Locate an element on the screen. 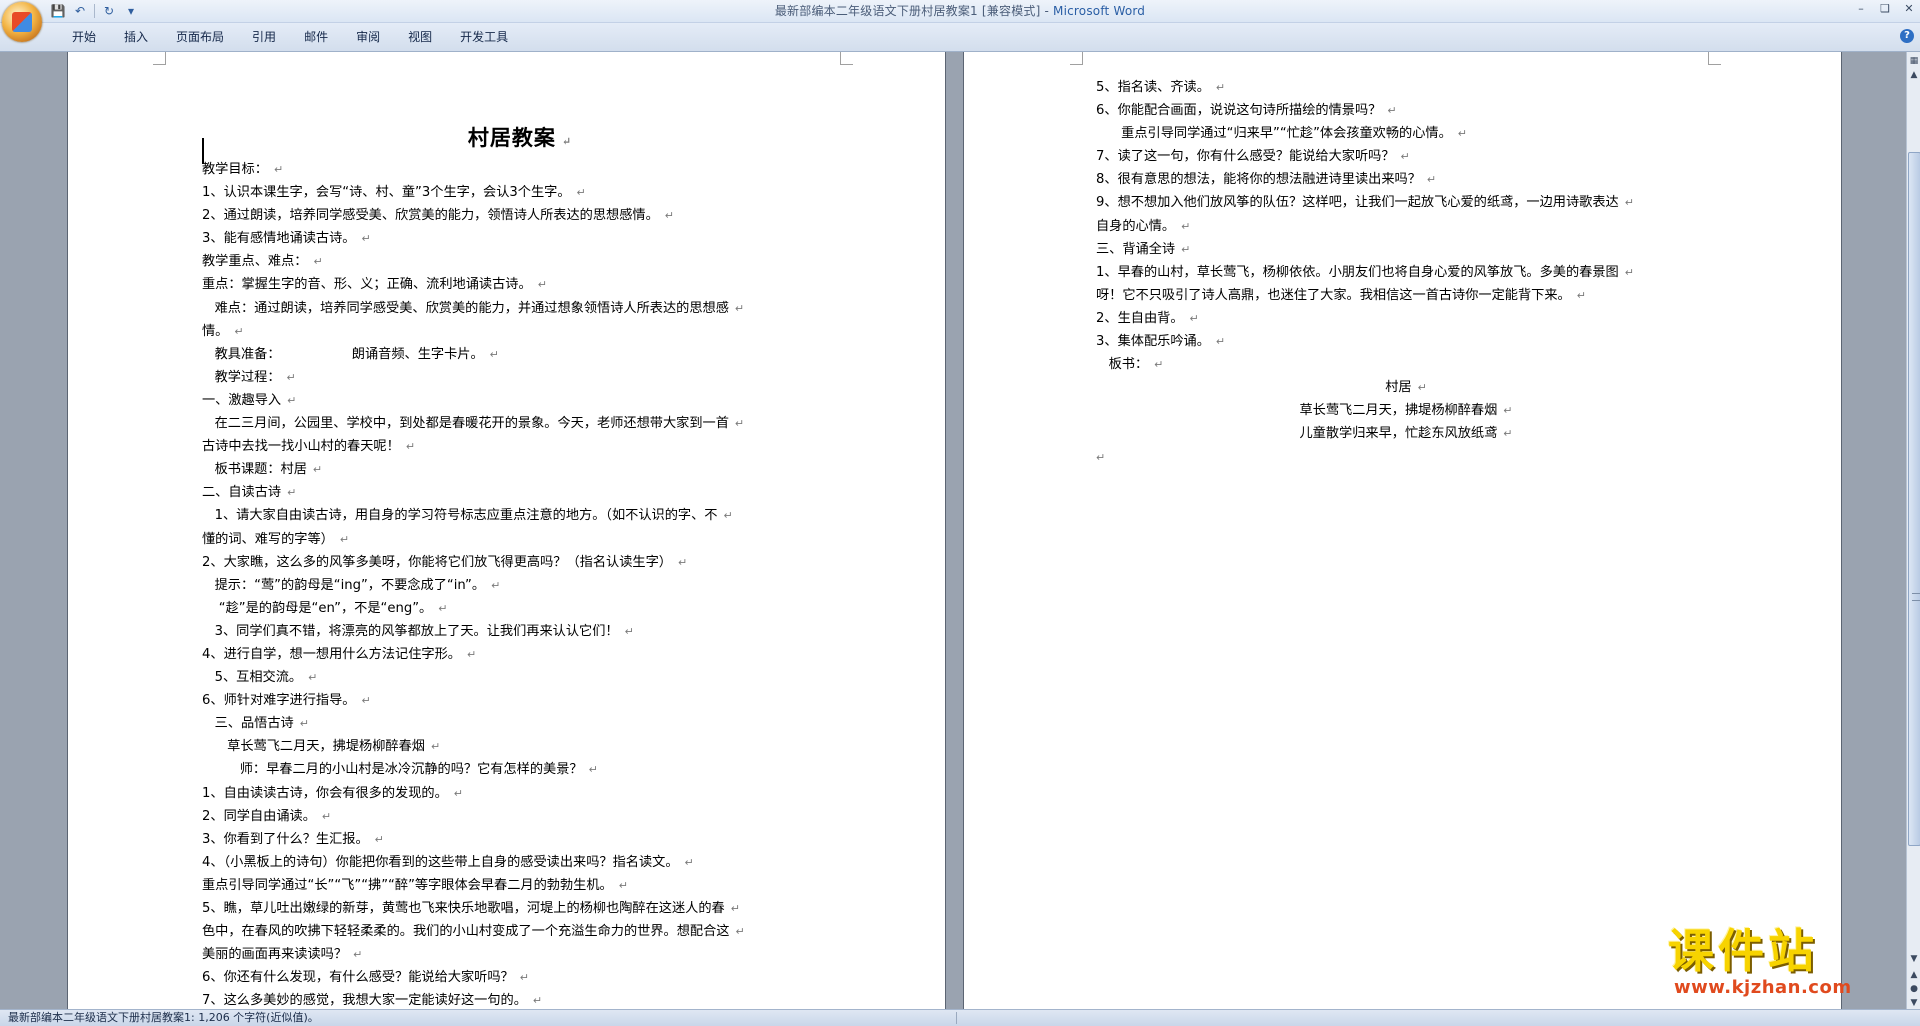 The height and width of the screenshot is (1026, 1920). help-icon: ? is located at coordinates (1907, 36).